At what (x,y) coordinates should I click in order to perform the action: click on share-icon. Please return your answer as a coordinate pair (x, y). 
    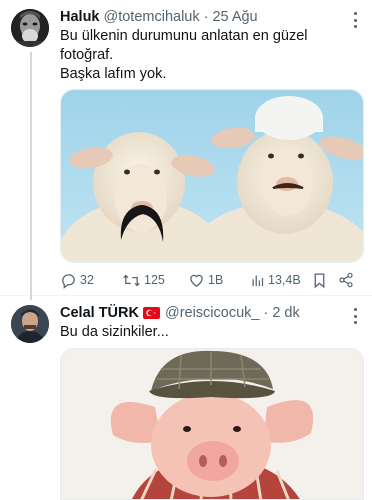
    Looking at the image, I should click on (346, 280).